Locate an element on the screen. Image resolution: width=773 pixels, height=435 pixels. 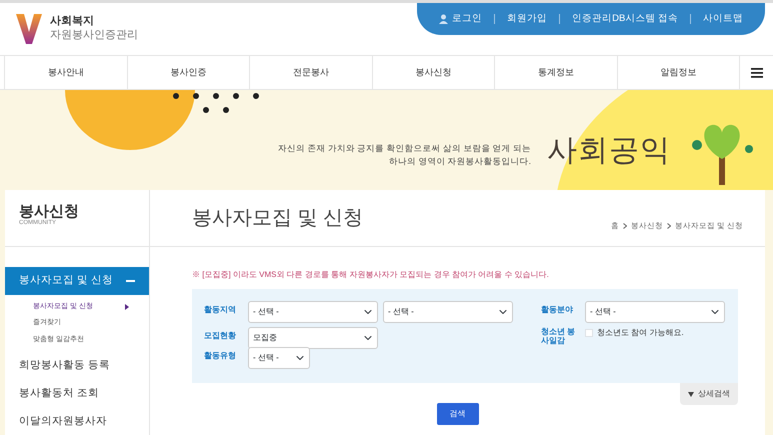
banner-text: 하나의 영역이 자원봉사활동입니다. is located at coordinates (459, 161).